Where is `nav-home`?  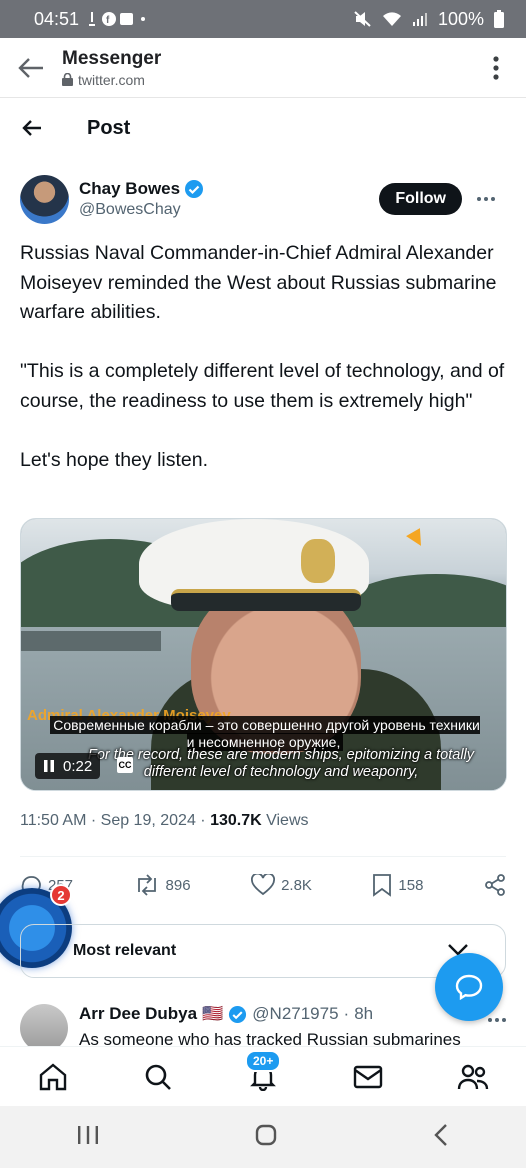 nav-home is located at coordinates (53, 1077).